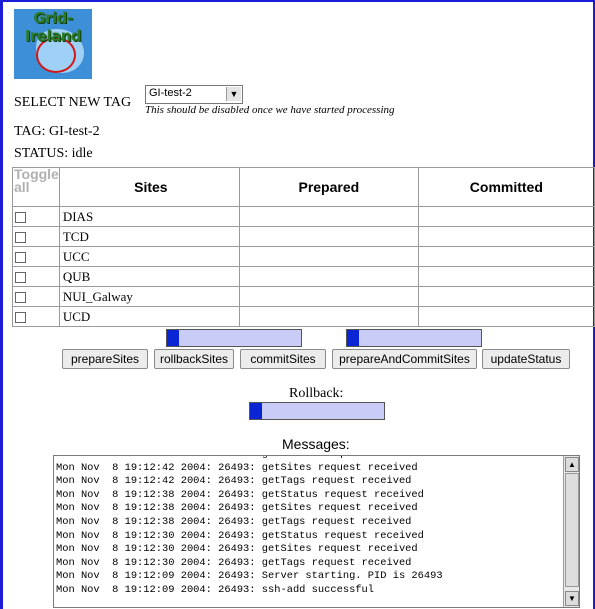 This screenshot has width=595, height=609. I want to click on log-scrollbar: ▲ ▼, so click(571, 531).